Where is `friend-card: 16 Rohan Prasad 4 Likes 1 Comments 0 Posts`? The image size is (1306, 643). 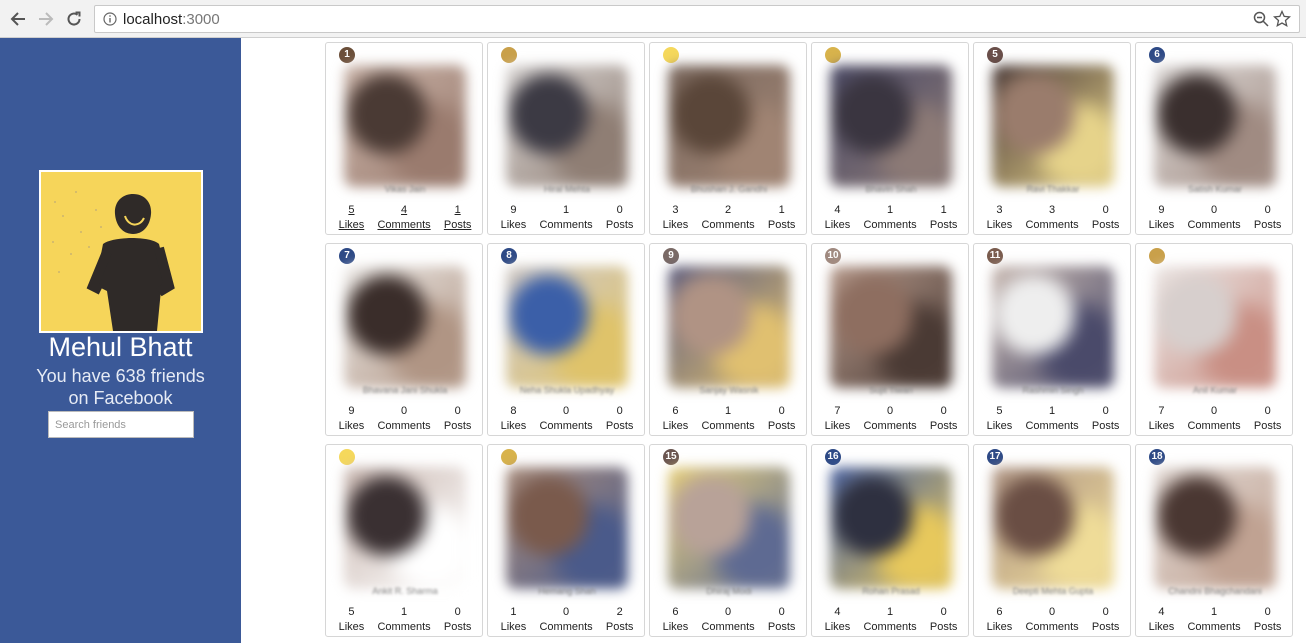 friend-card: 16 Rohan Prasad 4 Likes 1 Comments 0 Posts is located at coordinates (890, 540).